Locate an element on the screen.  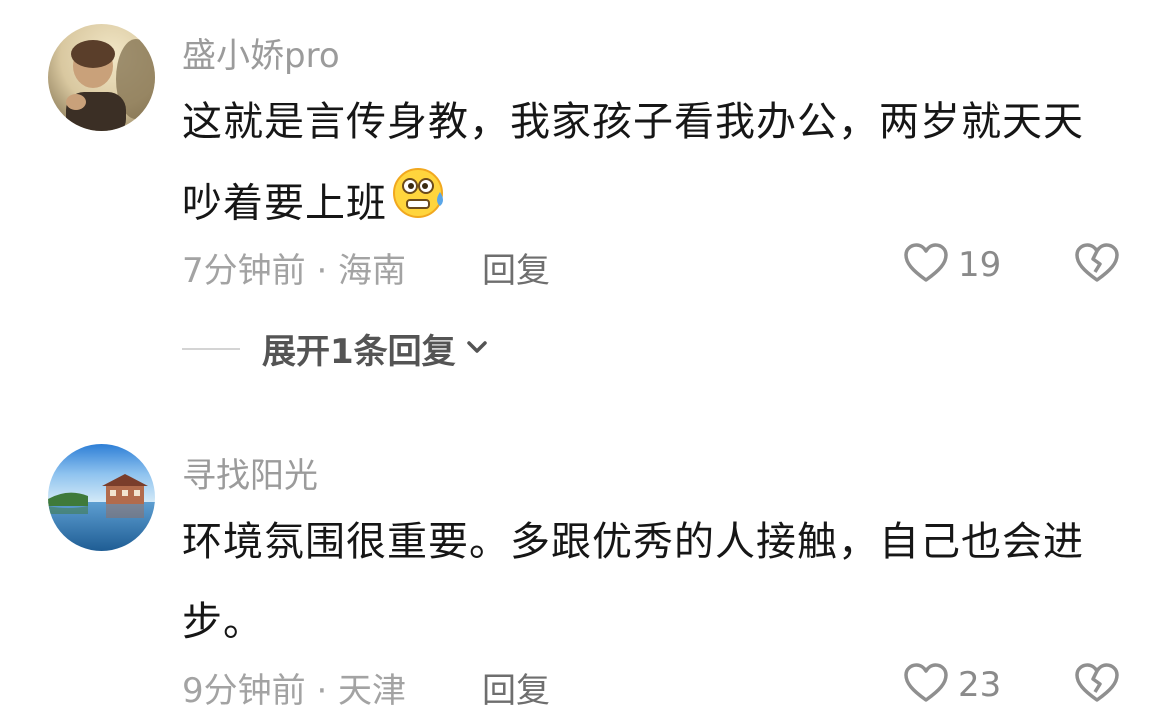
username: 盛小娇pro is located at coordinates (261, 52).